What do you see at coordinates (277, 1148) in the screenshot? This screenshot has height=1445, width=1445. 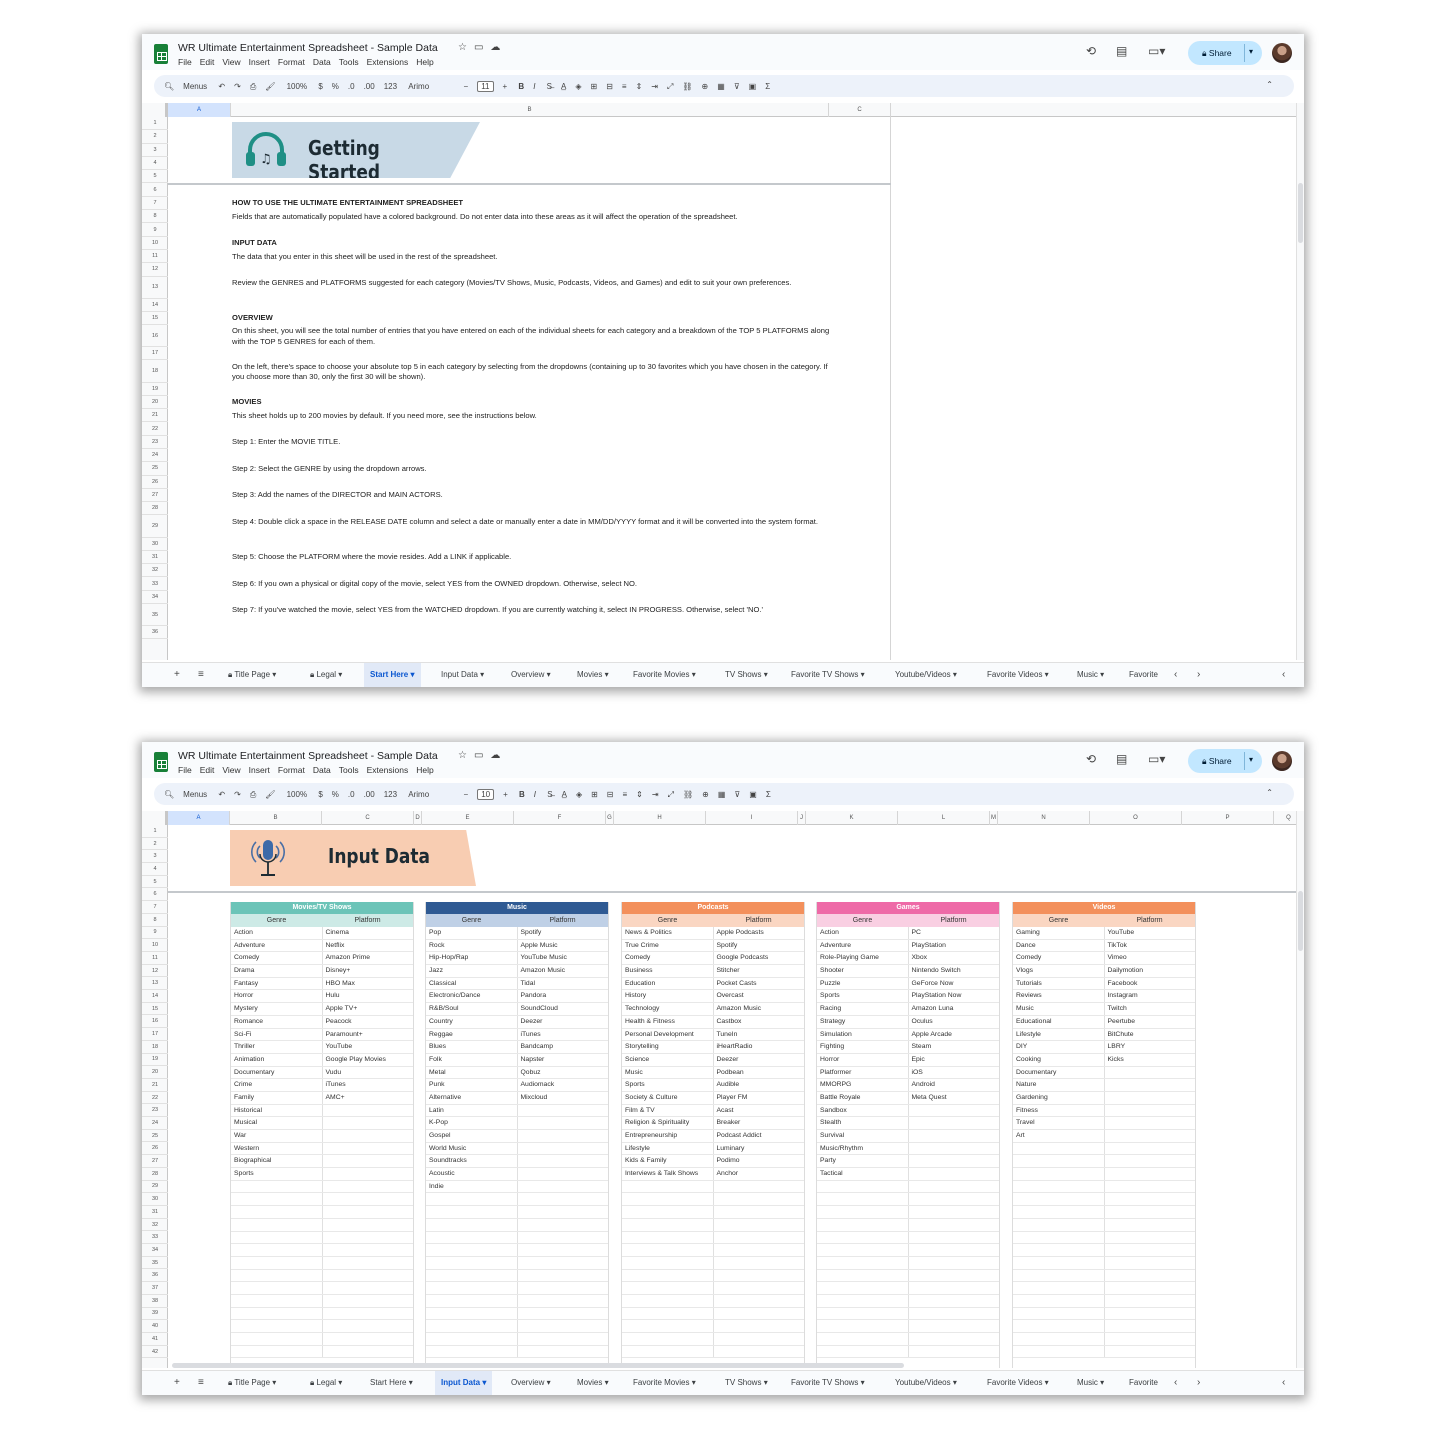 I see `genre-cell: Western` at bounding box center [277, 1148].